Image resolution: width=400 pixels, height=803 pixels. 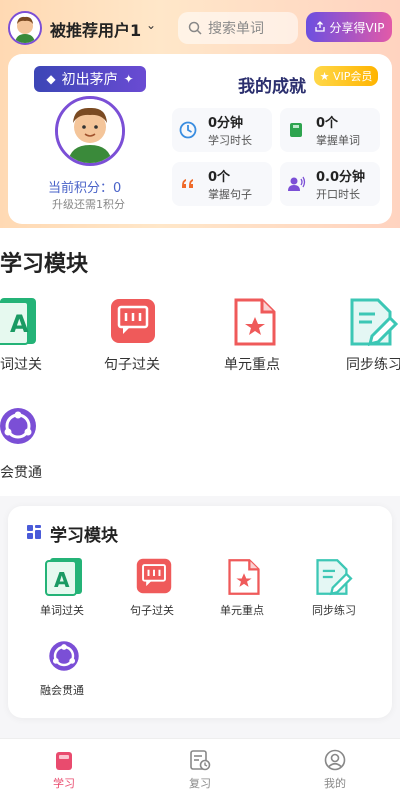 I want to click on module-unit-key: 单元重点, so click(x=262, y=338).